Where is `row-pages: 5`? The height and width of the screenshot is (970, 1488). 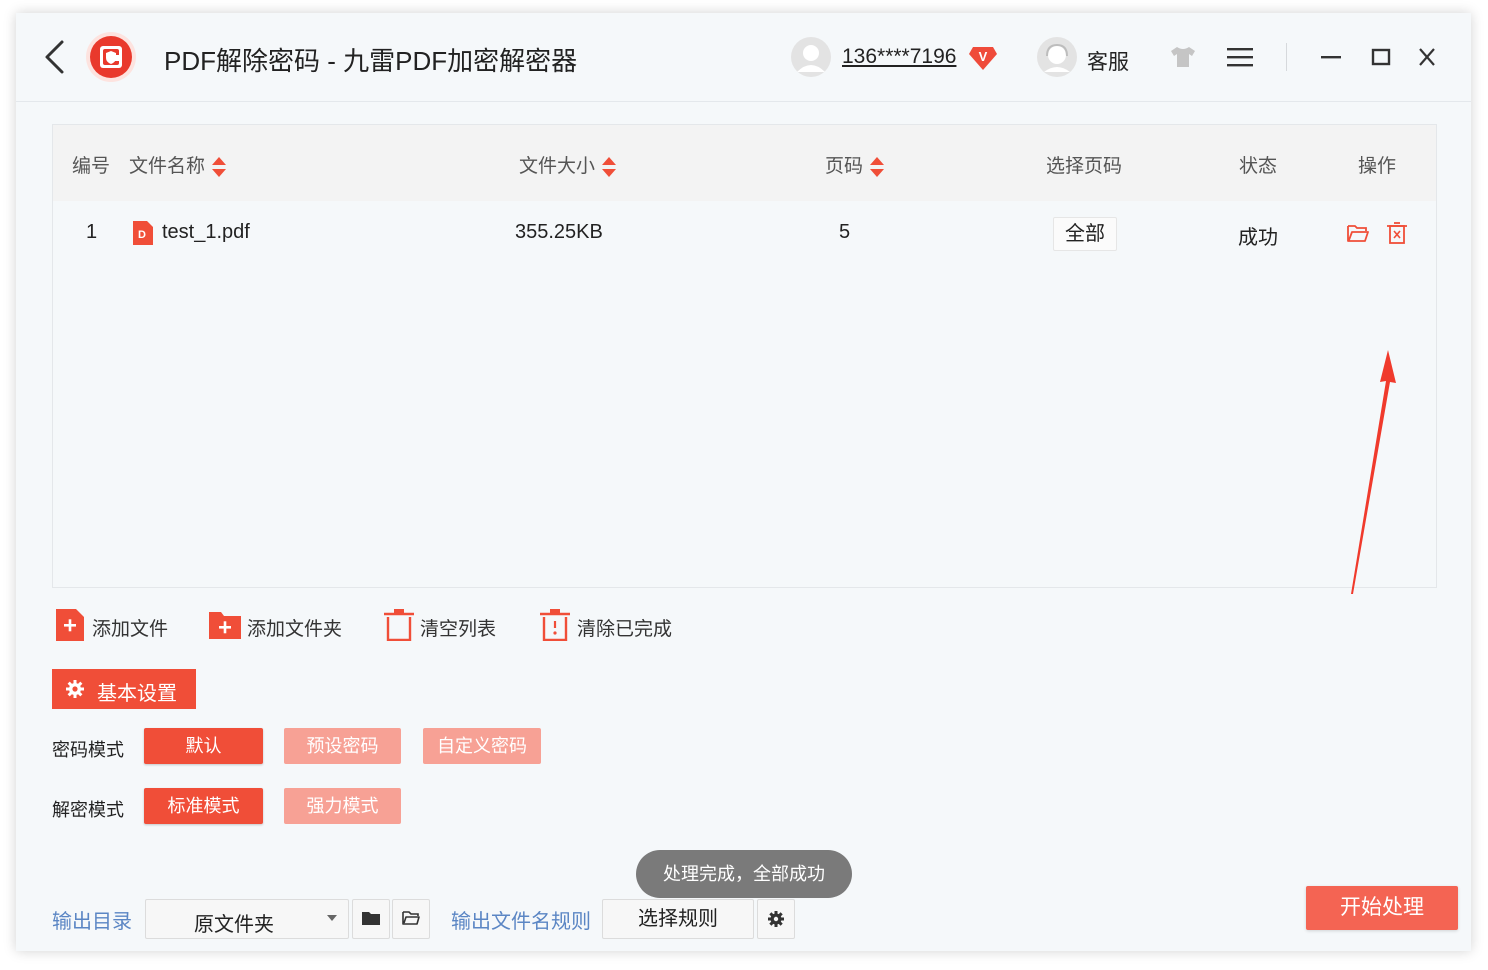 row-pages: 5 is located at coordinates (844, 232).